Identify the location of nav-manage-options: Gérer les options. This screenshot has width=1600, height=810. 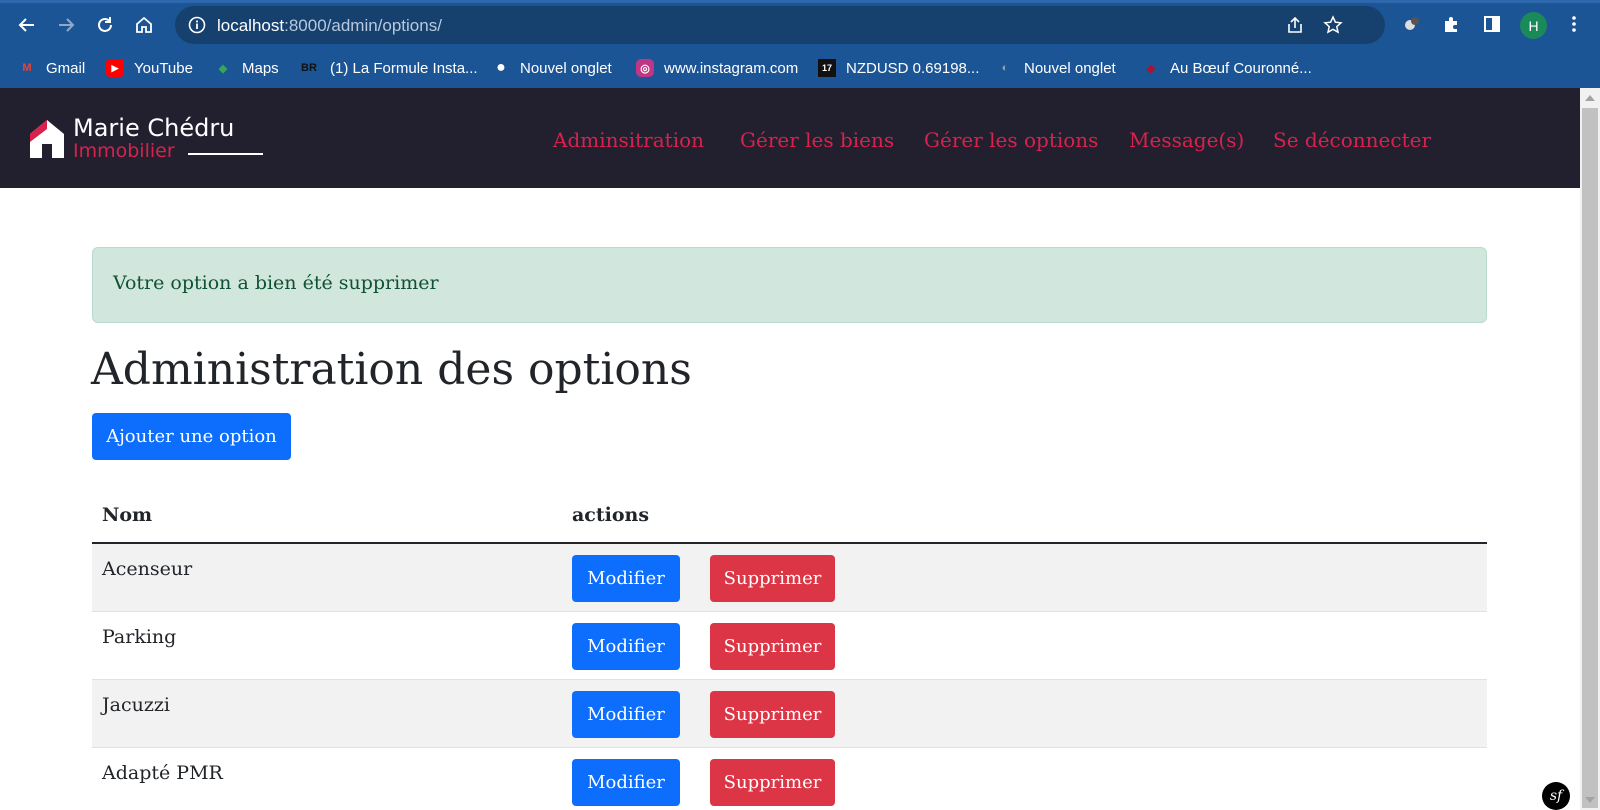
(1011, 140).